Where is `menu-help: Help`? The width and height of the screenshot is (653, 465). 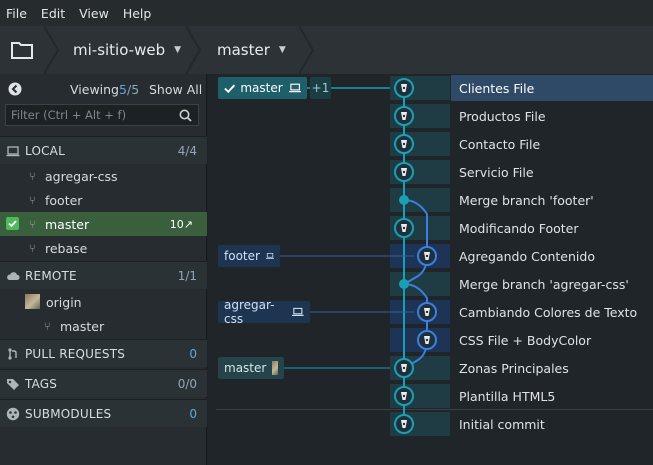 menu-help: Help is located at coordinates (137, 13).